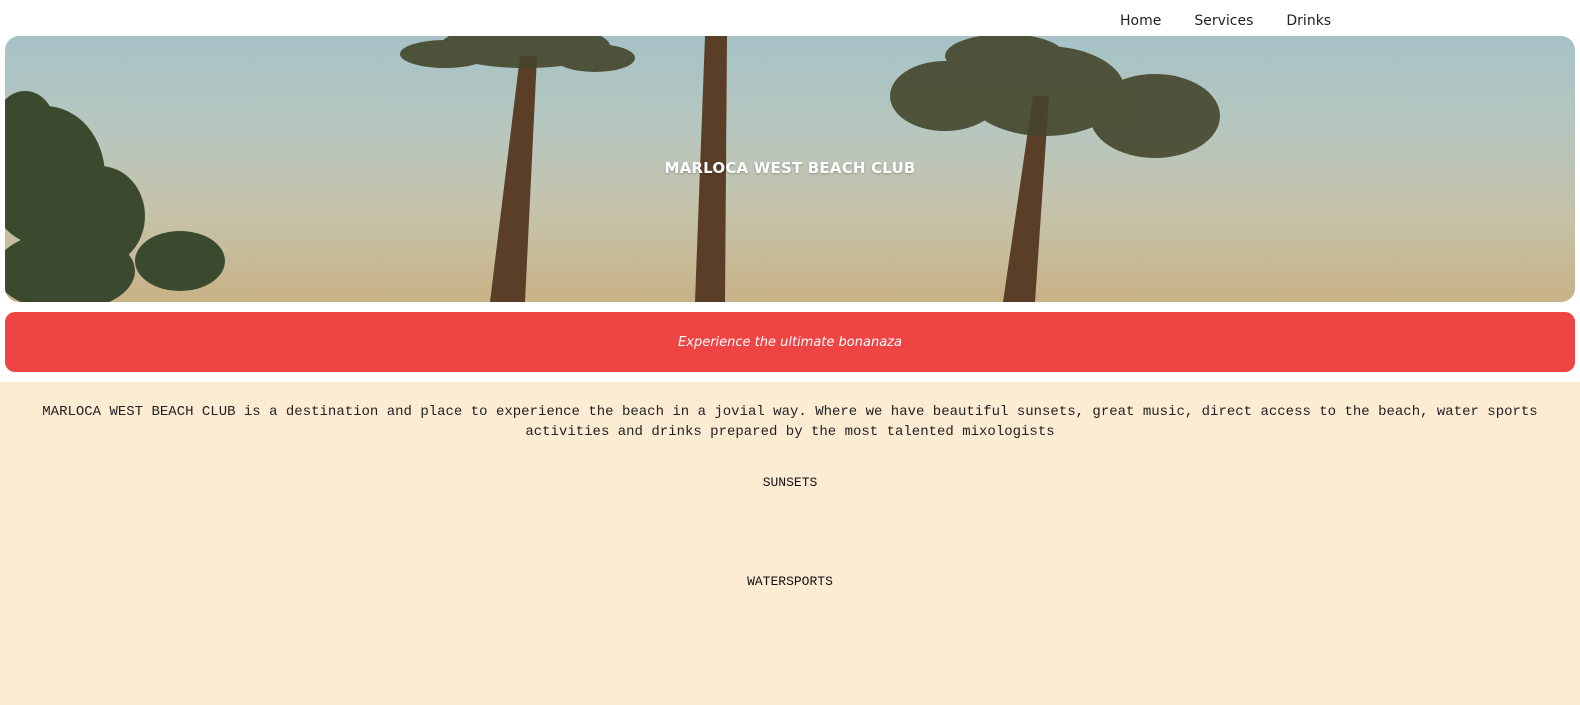 This screenshot has width=1580, height=705. I want to click on nav-item-home: Home, so click(1140, 19).